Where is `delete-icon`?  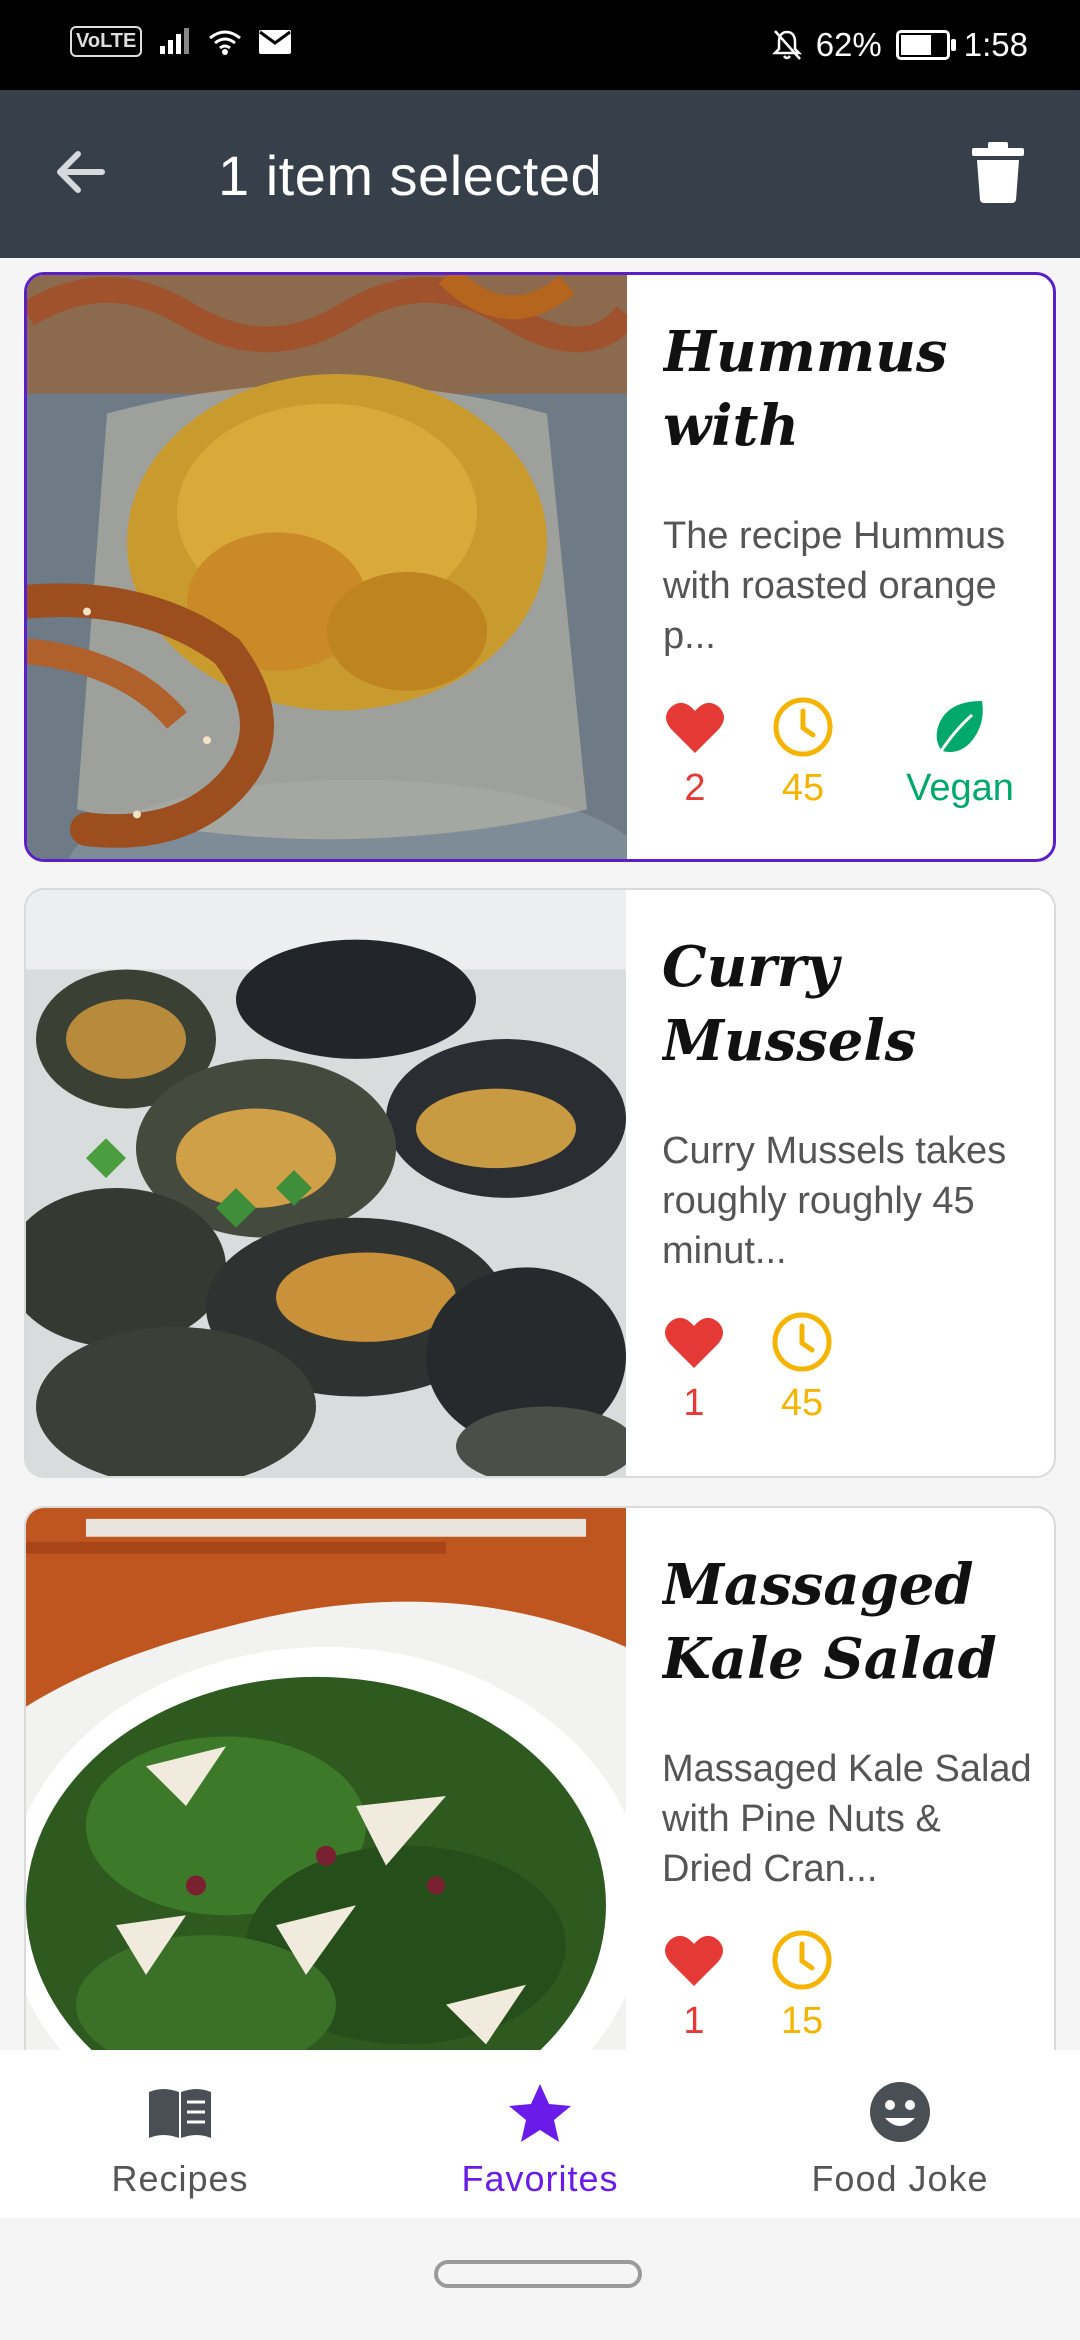 delete-icon is located at coordinates (998, 172).